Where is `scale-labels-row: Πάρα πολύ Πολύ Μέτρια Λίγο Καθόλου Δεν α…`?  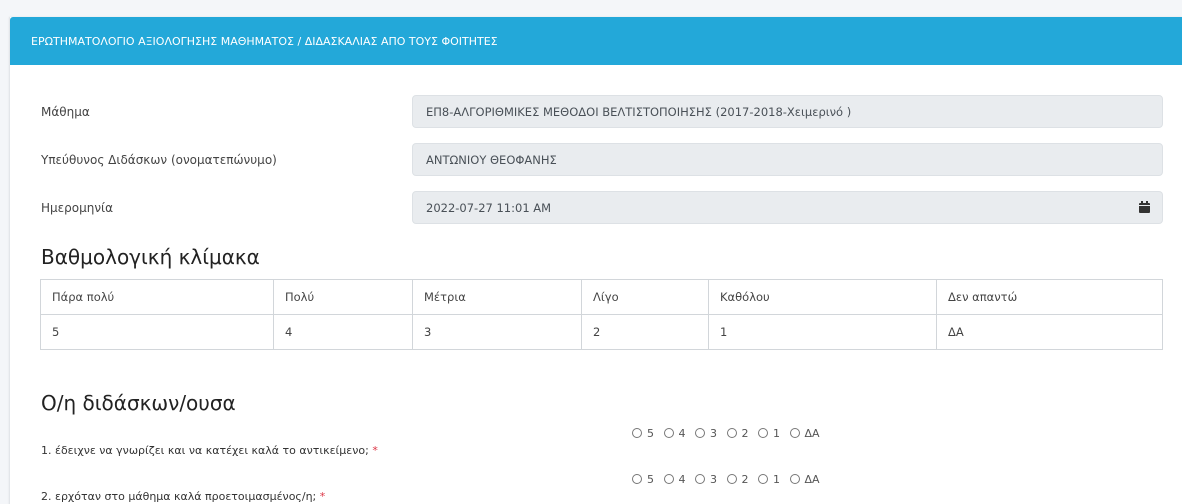 scale-labels-row: Πάρα πολύ Πολύ Μέτρια Λίγο Καθόλου Δεν α… is located at coordinates (601, 297).